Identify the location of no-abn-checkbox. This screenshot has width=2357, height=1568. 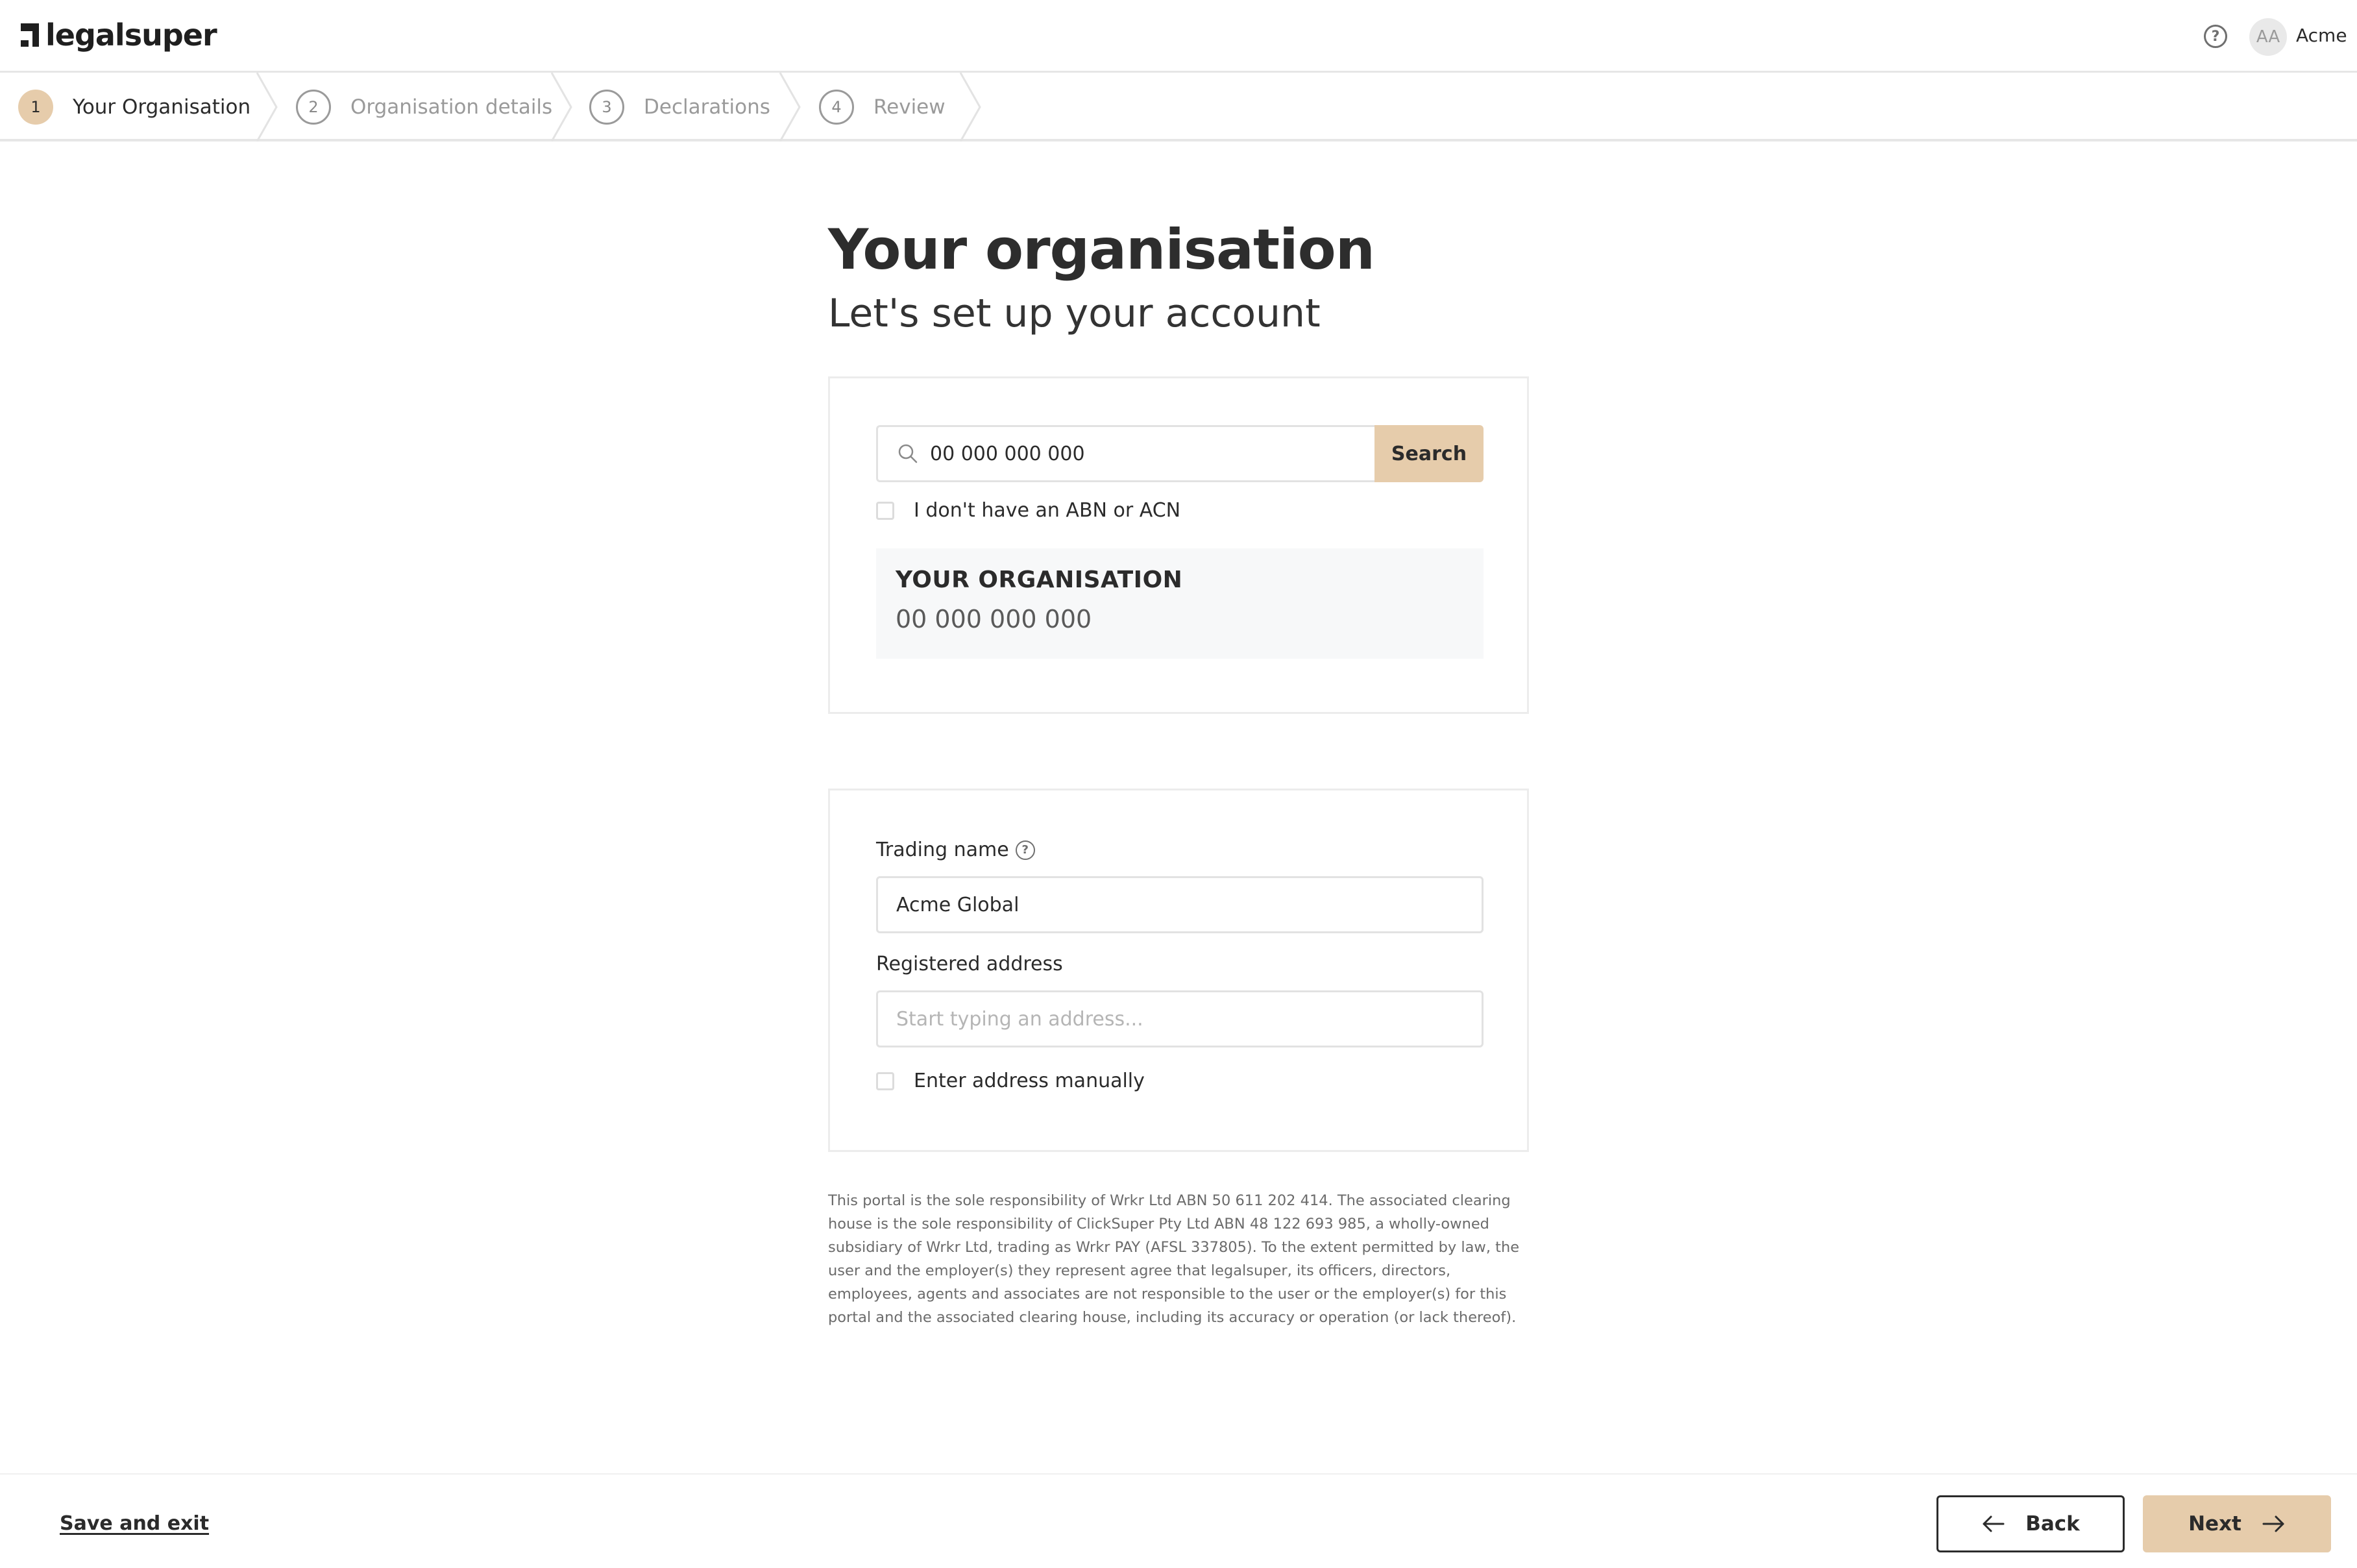
(885, 510).